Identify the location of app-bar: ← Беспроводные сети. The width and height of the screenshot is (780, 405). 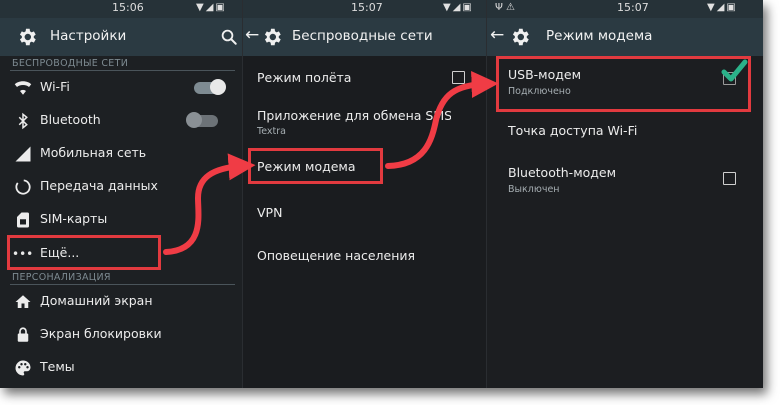
(365, 37).